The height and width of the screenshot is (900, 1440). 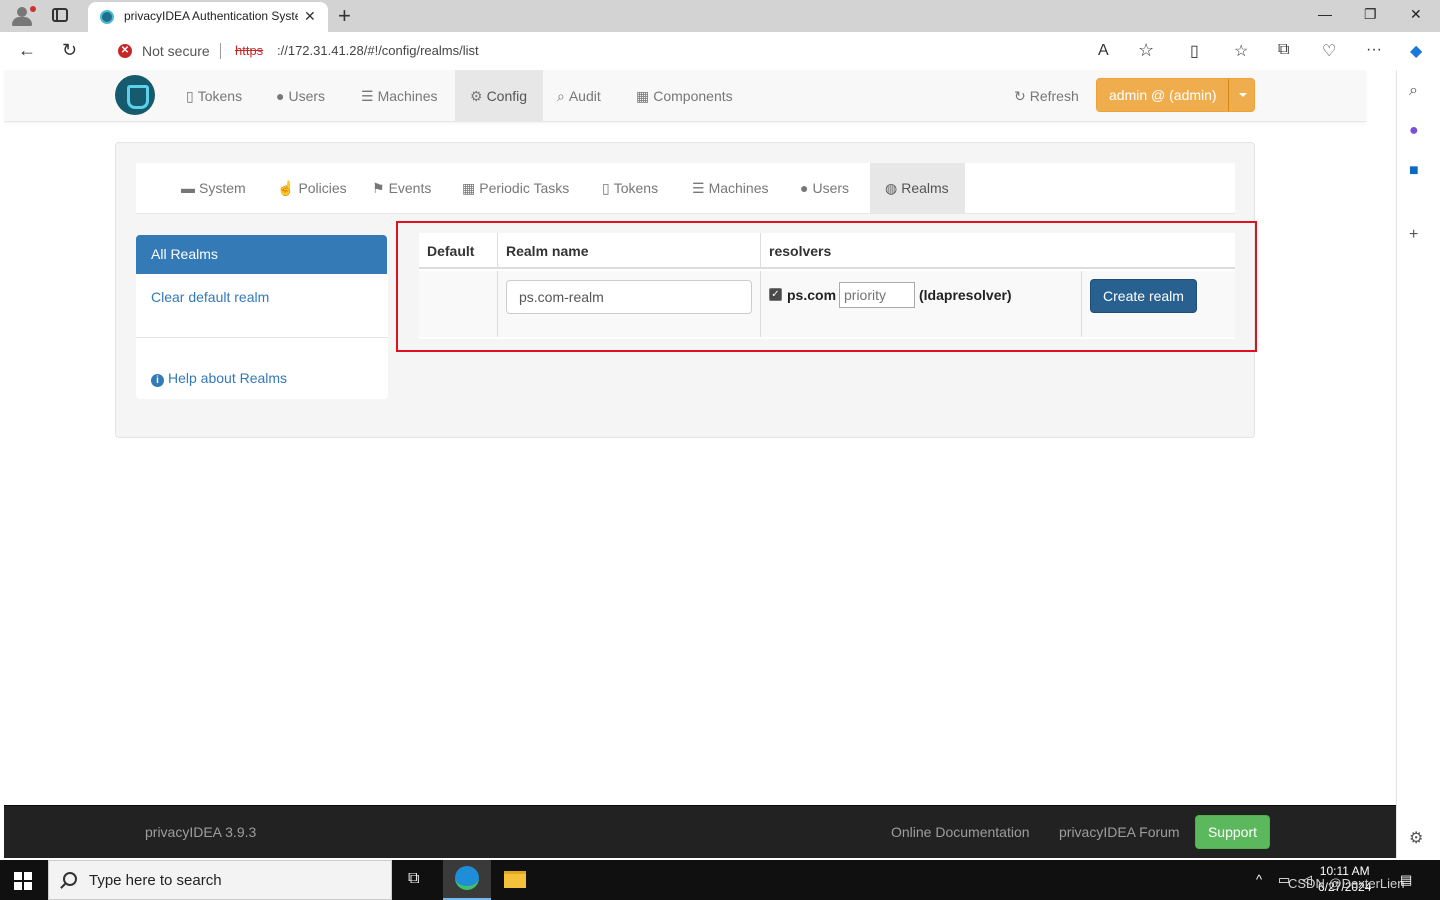 What do you see at coordinates (561, 96) in the screenshot?
I see `search-icon: ⌕` at bounding box center [561, 96].